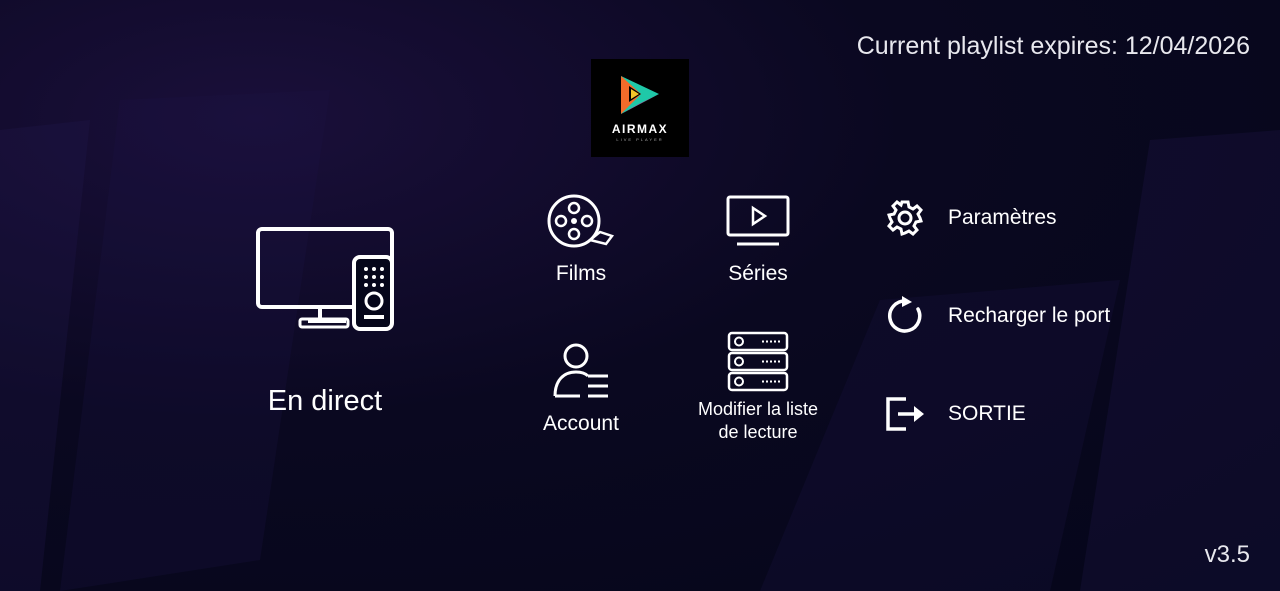 The width and height of the screenshot is (1280, 591). I want to click on settings-label: Paramètres, so click(1002, 217).